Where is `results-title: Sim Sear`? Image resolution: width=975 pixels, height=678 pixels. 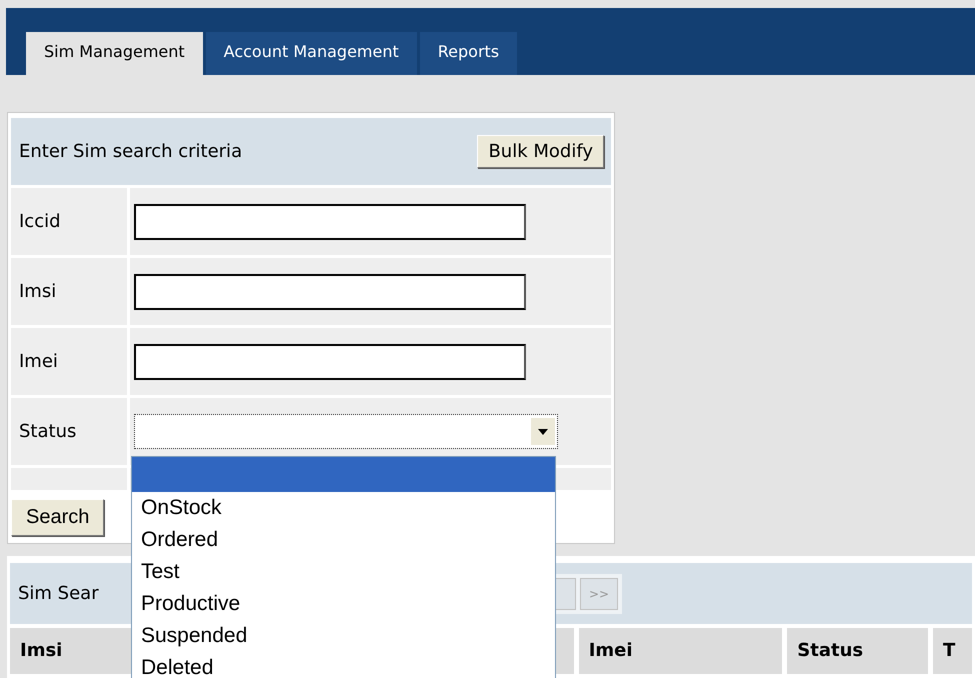 results-title: Sim Sear is located at coordinates (58, 593).